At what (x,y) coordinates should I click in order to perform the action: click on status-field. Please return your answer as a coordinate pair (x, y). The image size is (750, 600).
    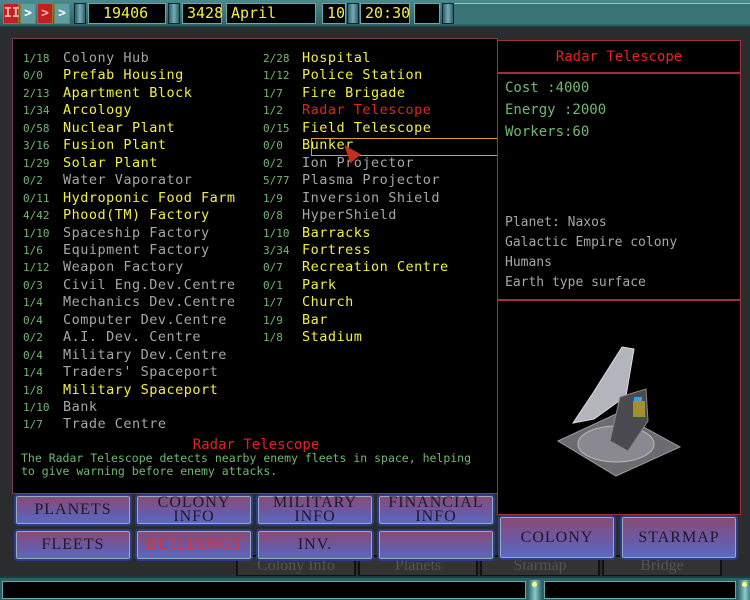
    Looking at the image, I should click on (640, 590).